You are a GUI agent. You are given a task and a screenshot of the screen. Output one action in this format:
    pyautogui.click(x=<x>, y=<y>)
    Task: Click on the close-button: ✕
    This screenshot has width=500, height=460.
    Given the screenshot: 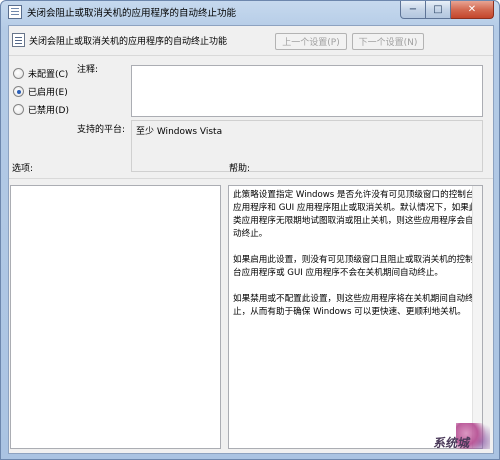 What is the action you would take?
    pyautogui.click(x=472, y=10)
    